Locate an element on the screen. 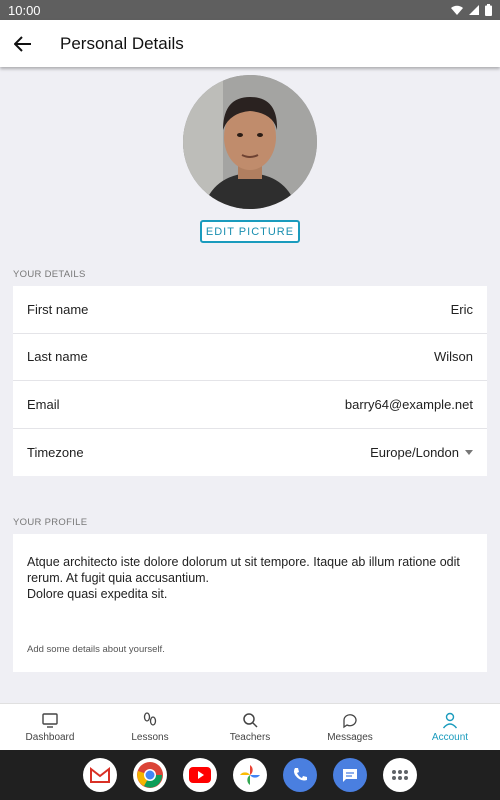  signal-icon is located at coordinates (474, 10).